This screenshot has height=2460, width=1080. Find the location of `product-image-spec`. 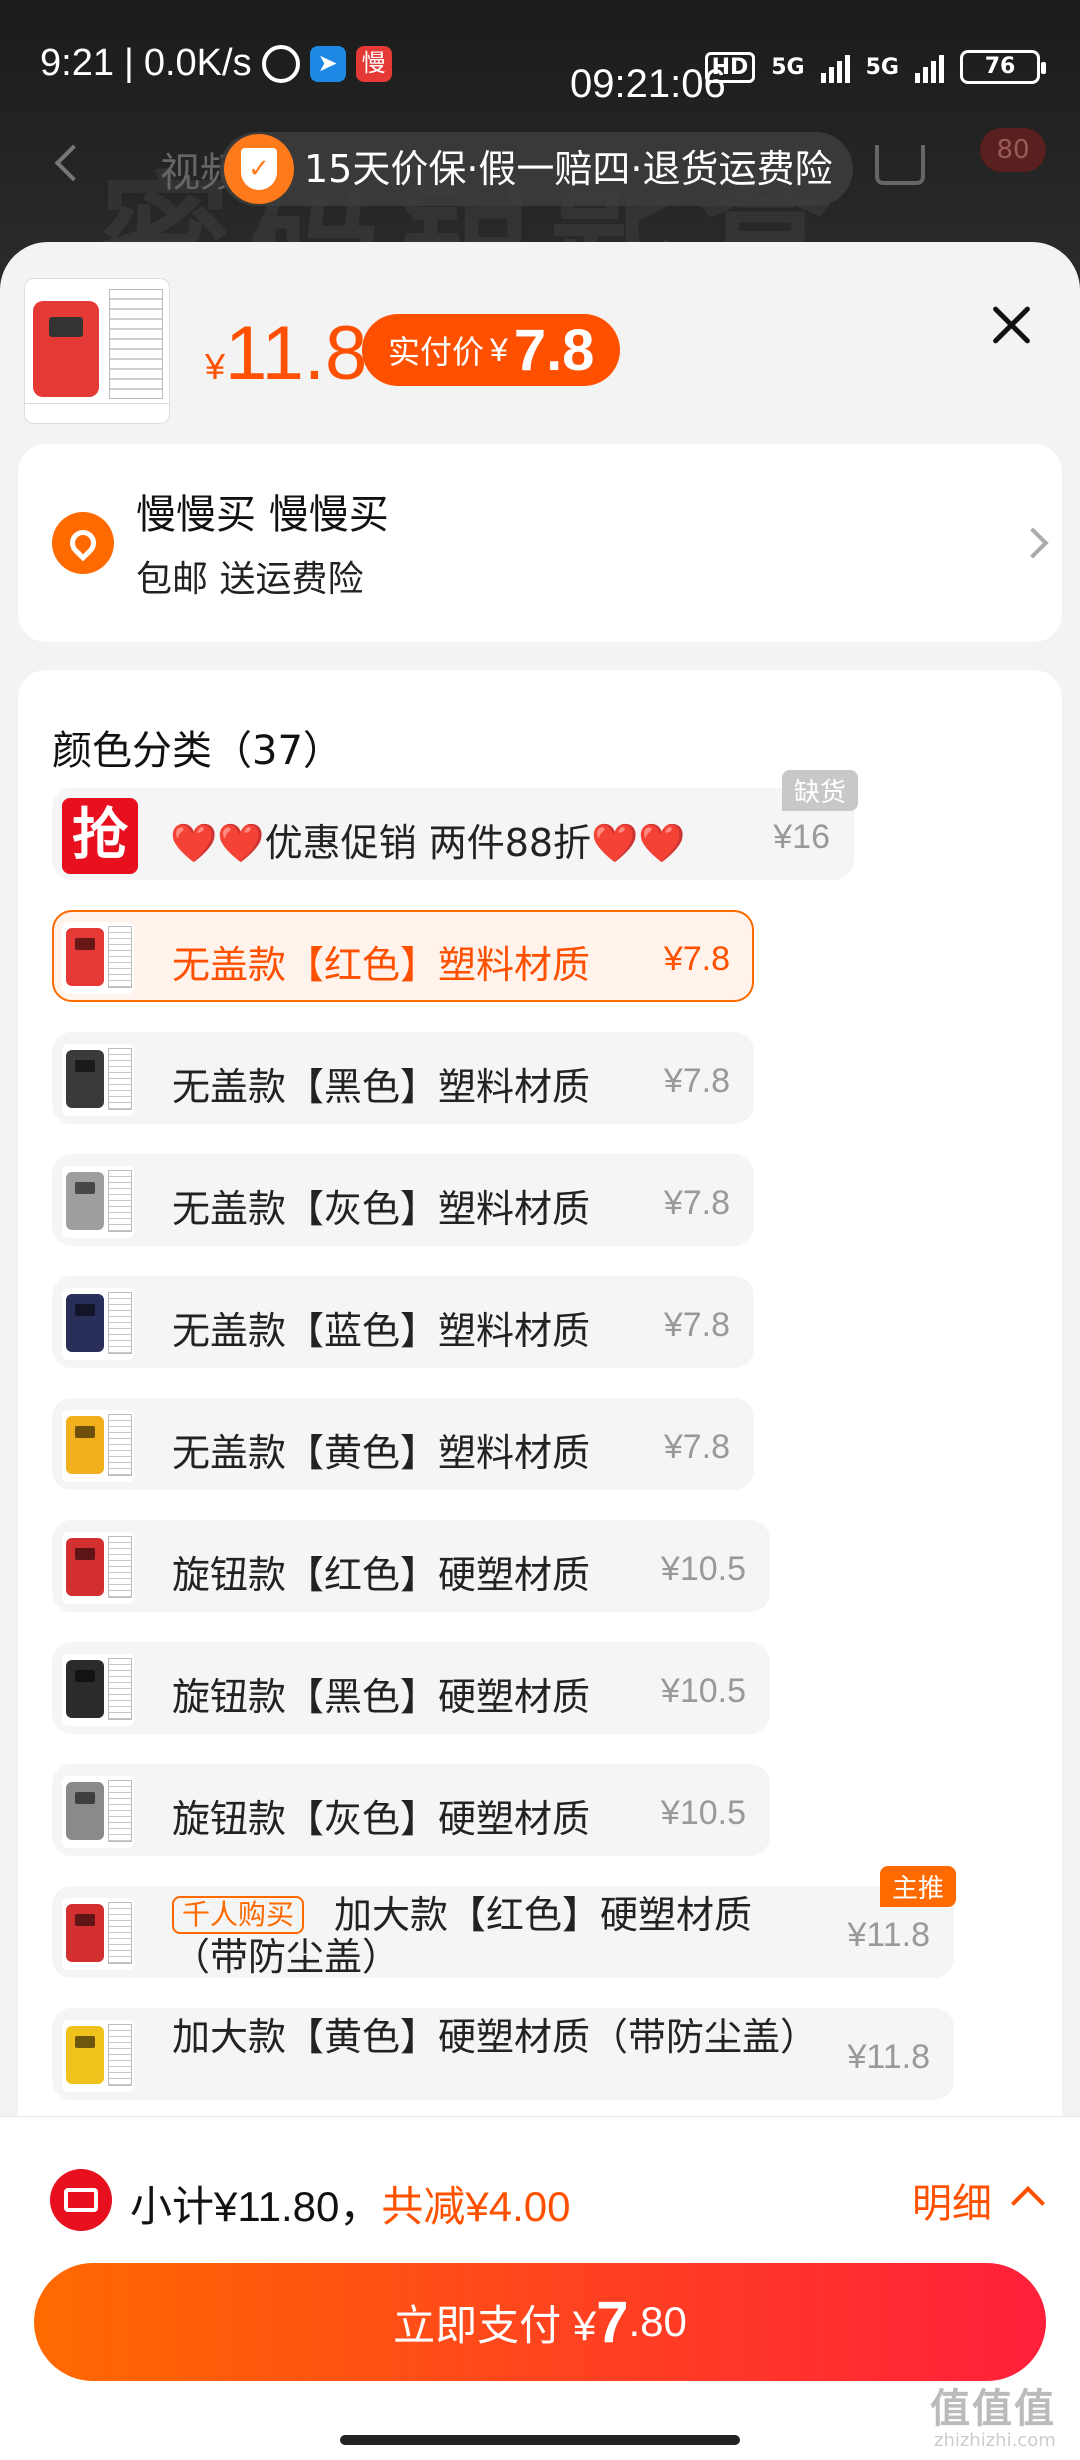

product-image-spec is located at coordinates (136, 344).